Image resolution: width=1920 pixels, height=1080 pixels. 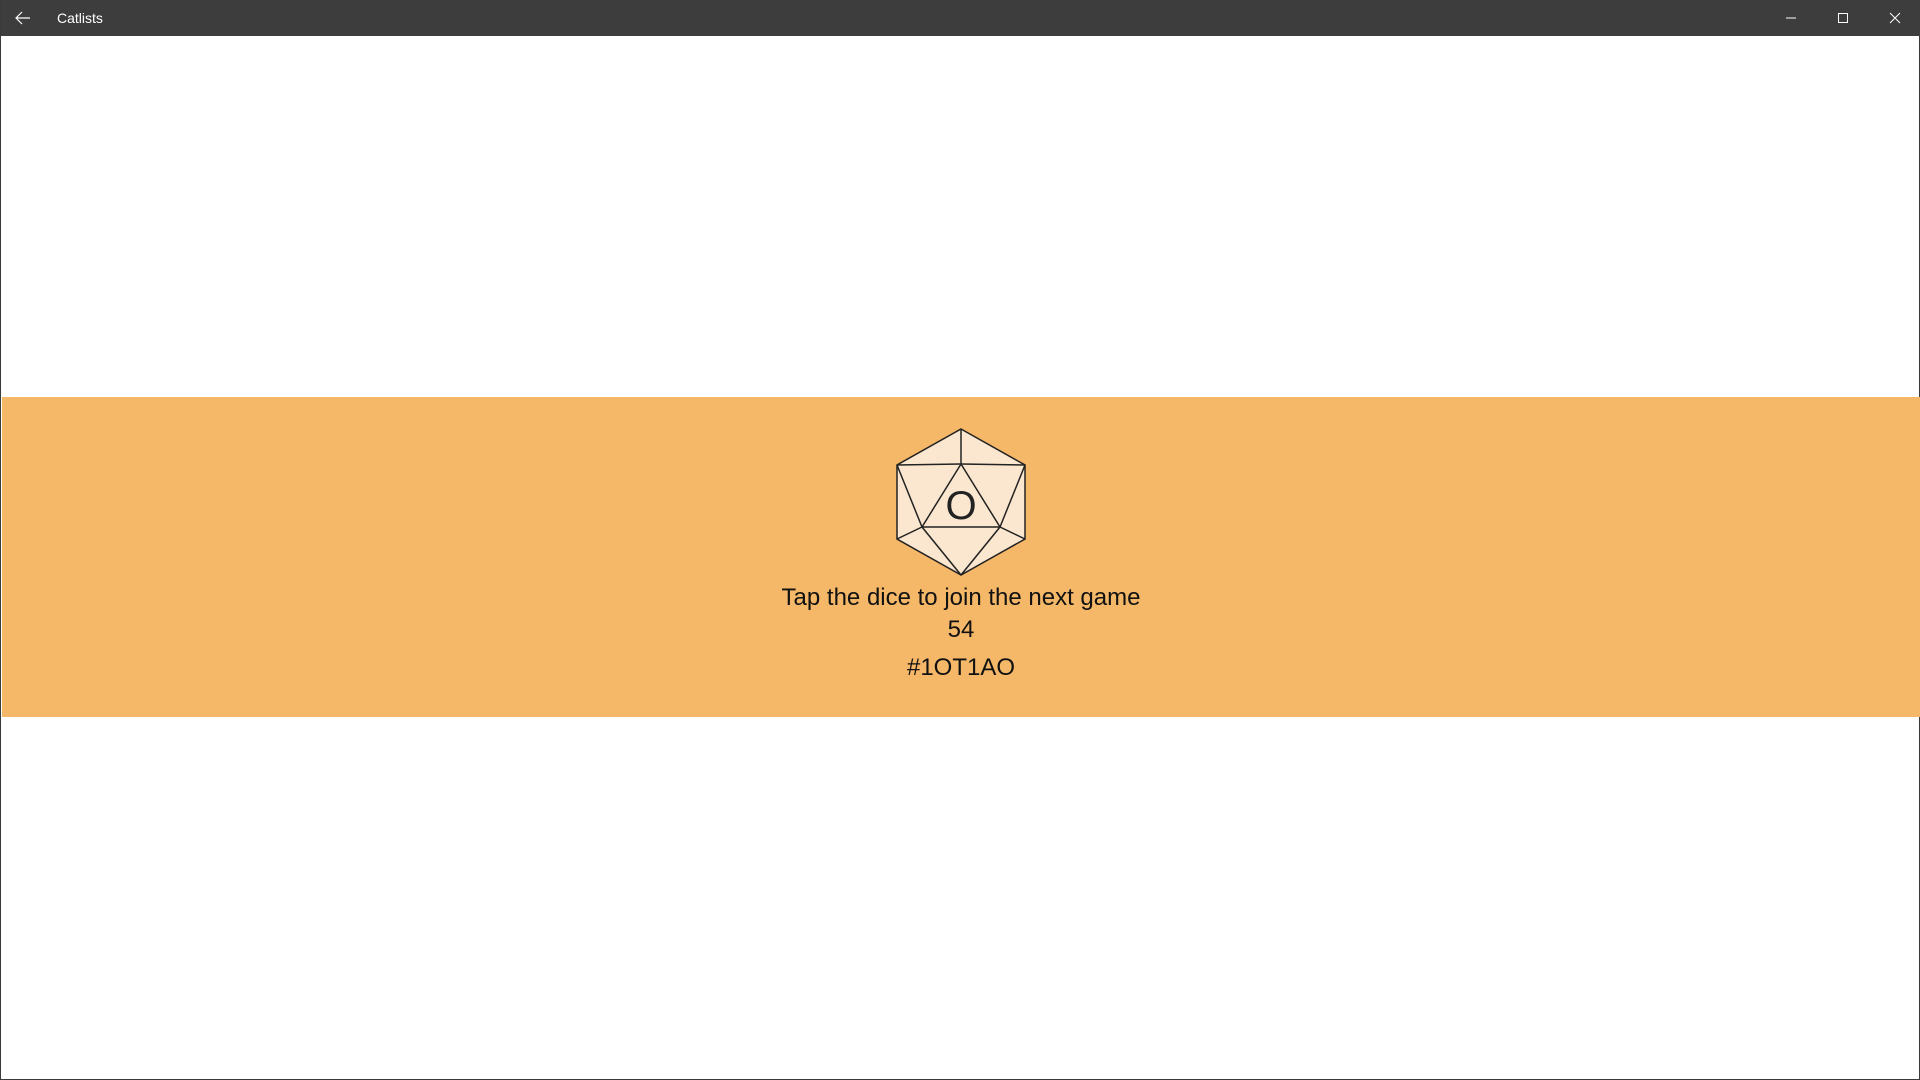 I want to click on maximize-button, so click(x=1843, y=18).